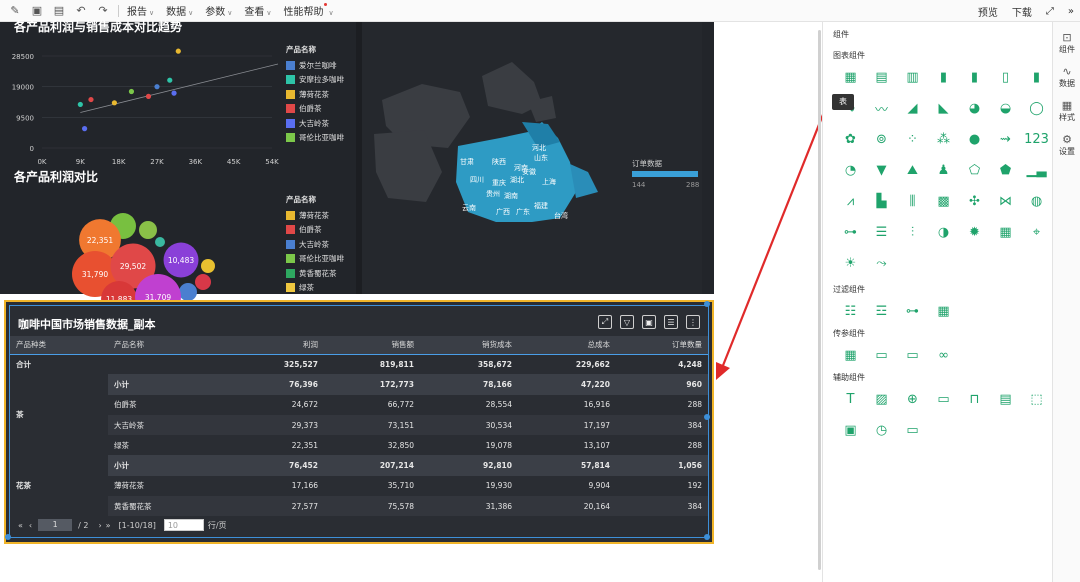 The height and width of the screenshot is (582, 1080). I want to click on image-icon: ▨, so click(881, 399).